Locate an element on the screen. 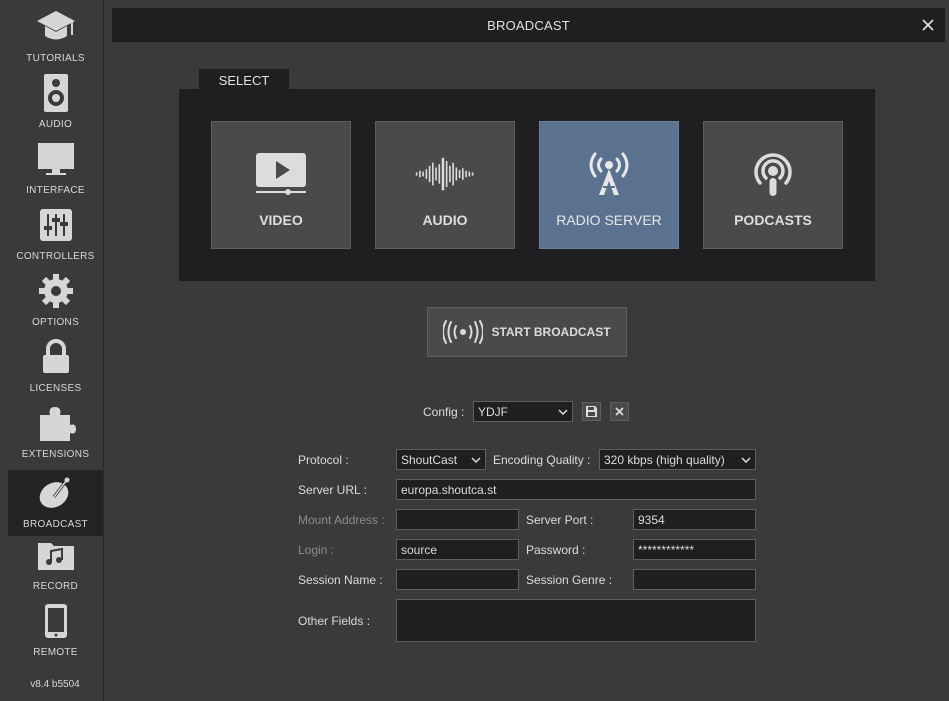 The height and width of the screenshot is (701, 949). tile-video: VIDEO is located at coordinates (281, 185).